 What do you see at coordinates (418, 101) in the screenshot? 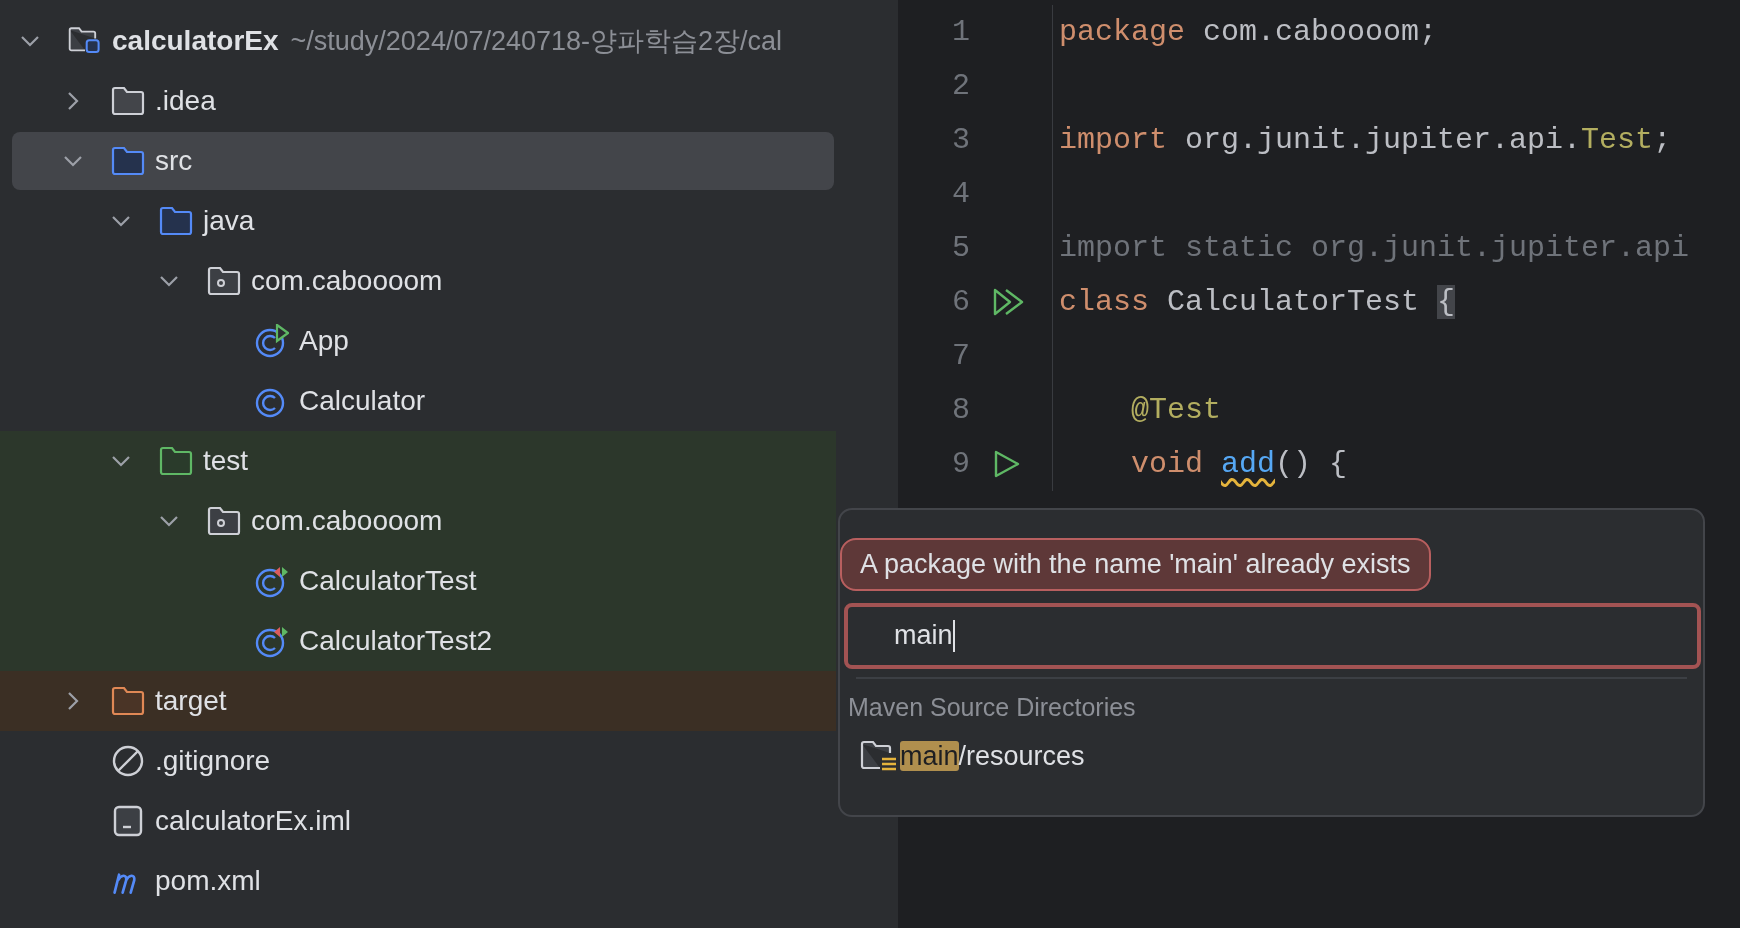
I see `tree-row: .idea` at bounding box center [418, 101].